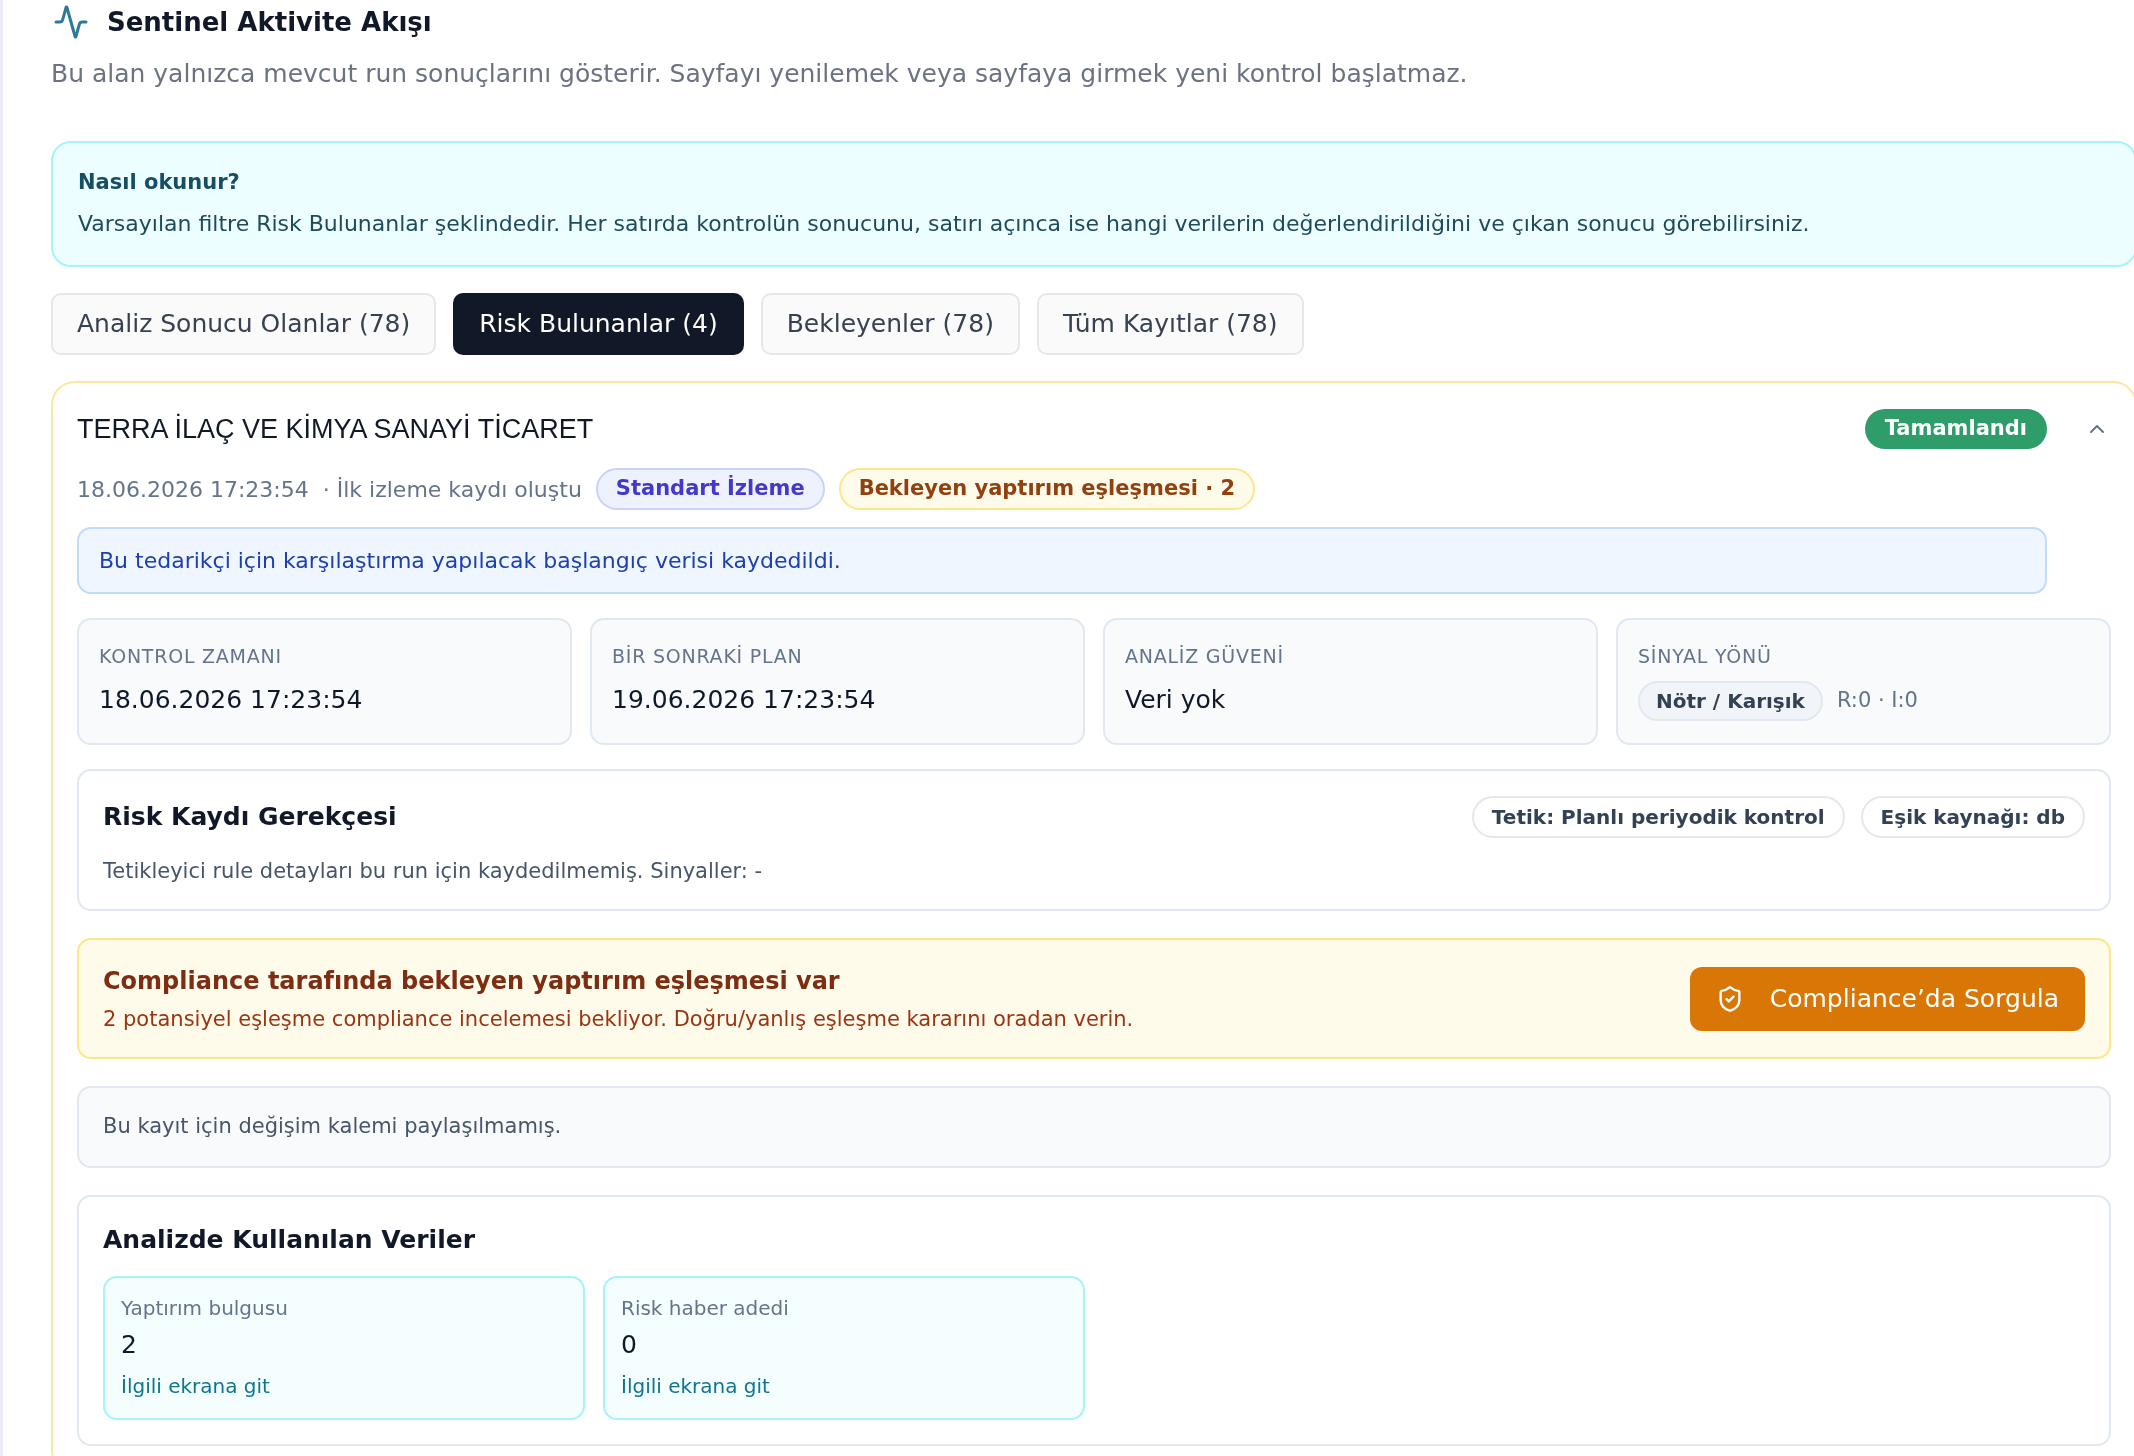  What do you see at coordinates (1972, 817) in the screenshot?
I see `reason-pill: Eşik kaynağı: db` at bounding box center [1972, 817].